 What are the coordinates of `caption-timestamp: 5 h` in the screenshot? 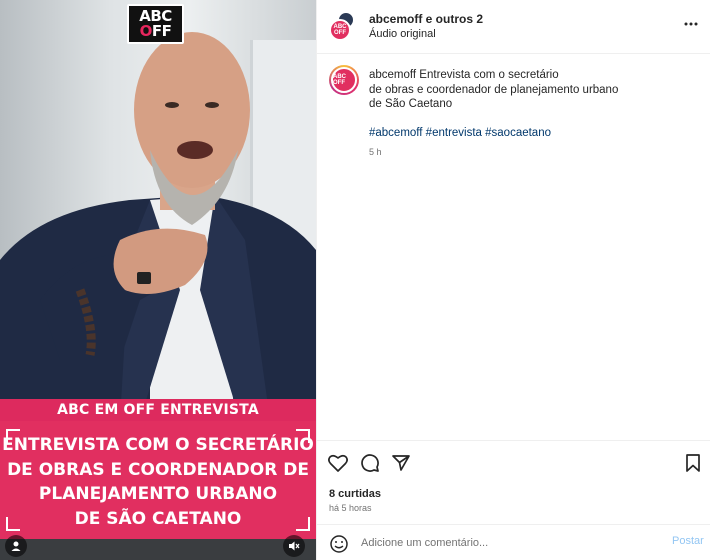 It's located at (375, 152).